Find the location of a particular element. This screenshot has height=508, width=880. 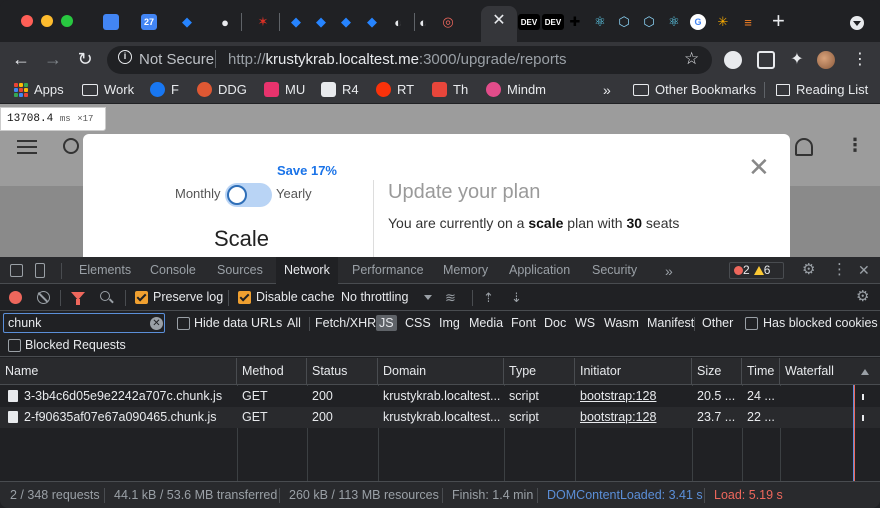

close-devtools-icon: ✕ is located at coordinates (864, 270).